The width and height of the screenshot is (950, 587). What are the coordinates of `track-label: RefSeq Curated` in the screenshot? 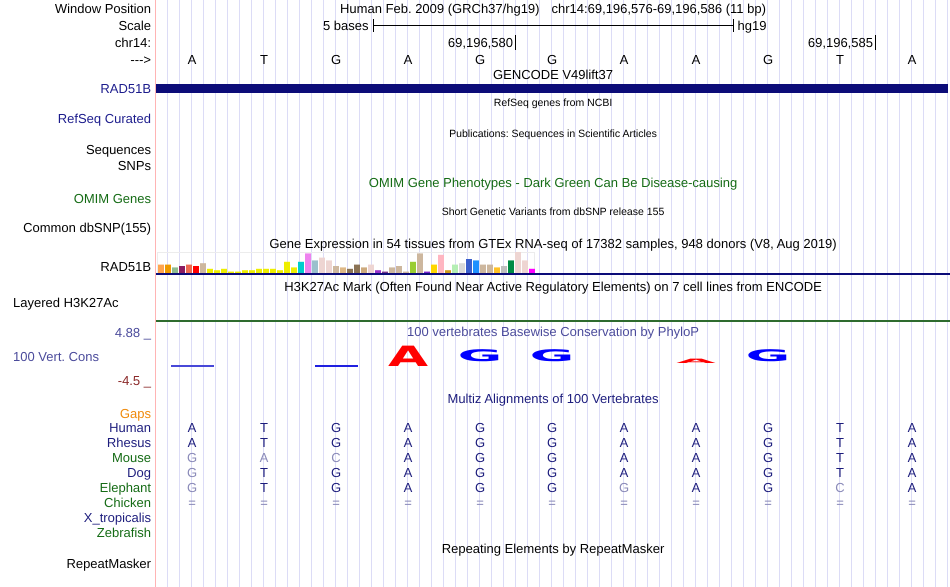 It's located at (104, 118).